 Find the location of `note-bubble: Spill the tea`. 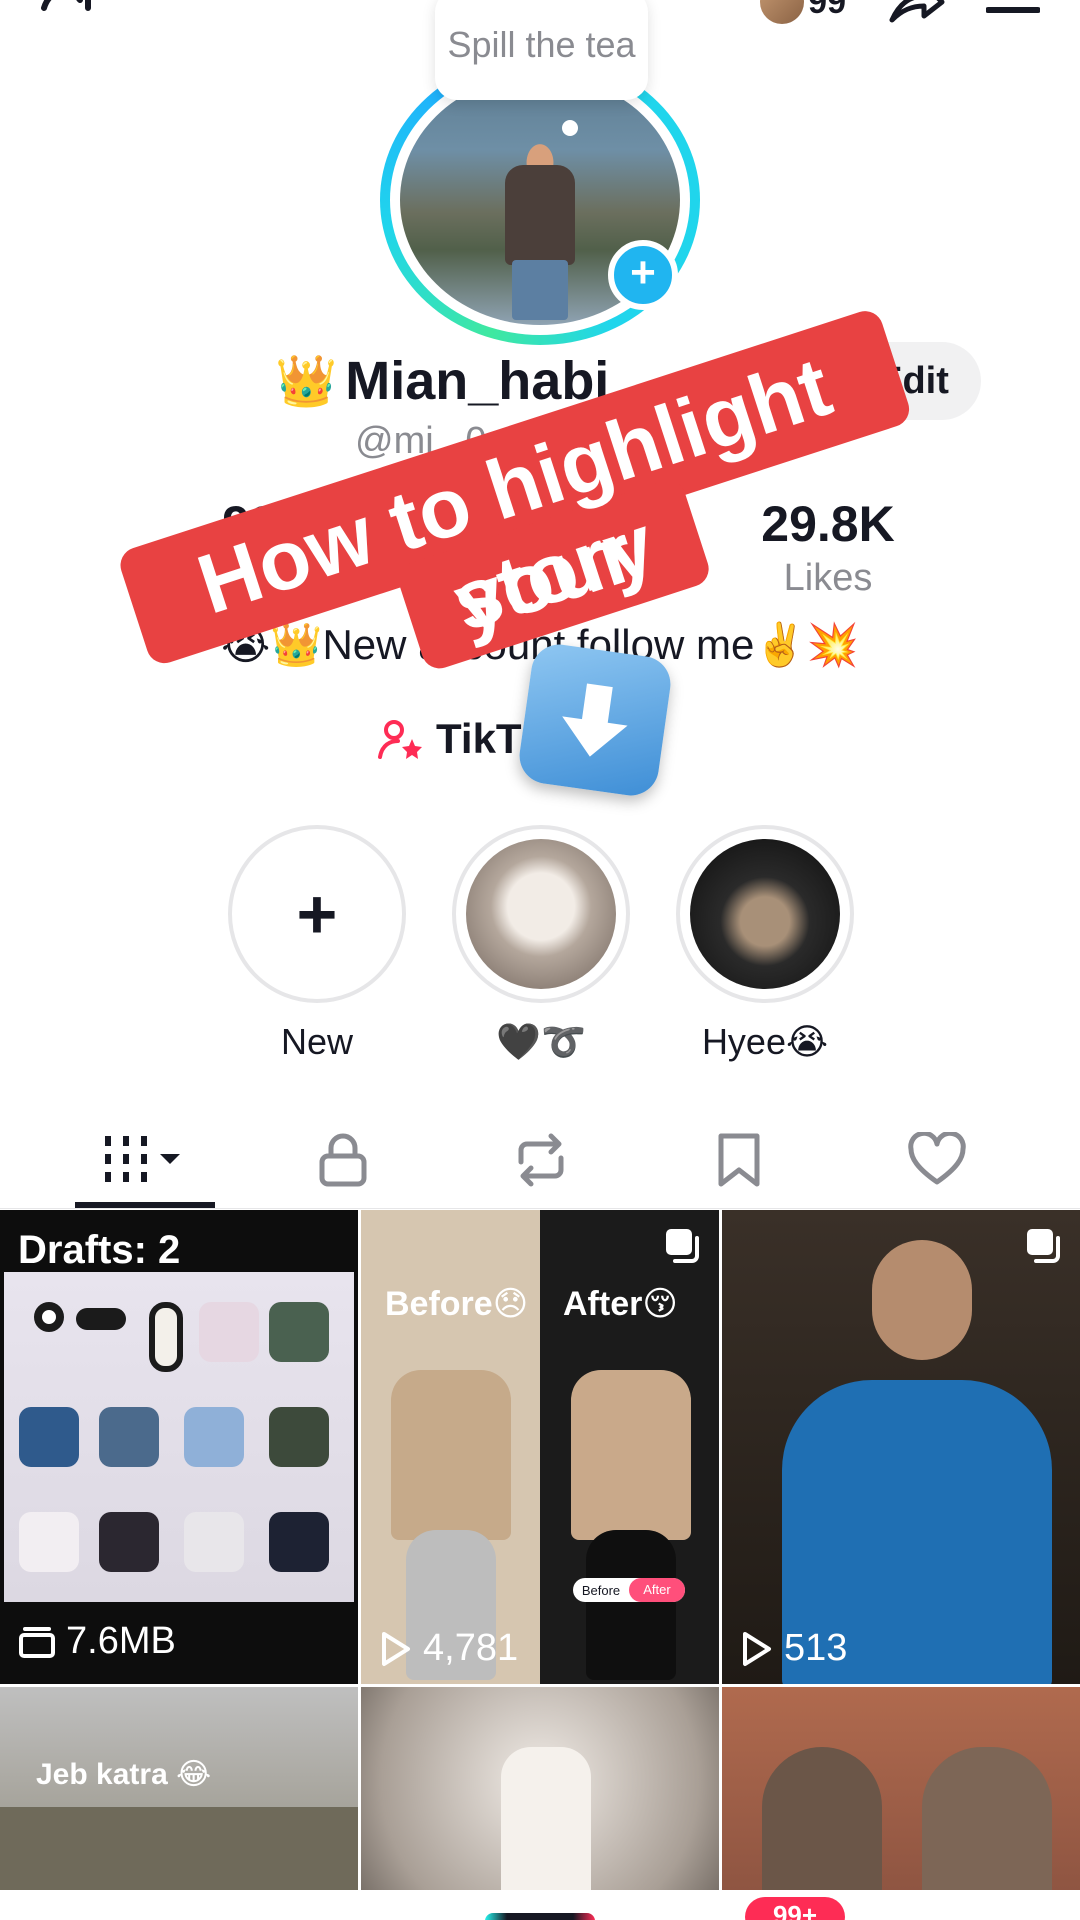

note-bubble: Spill the tea is located at coordinates (541, 50).